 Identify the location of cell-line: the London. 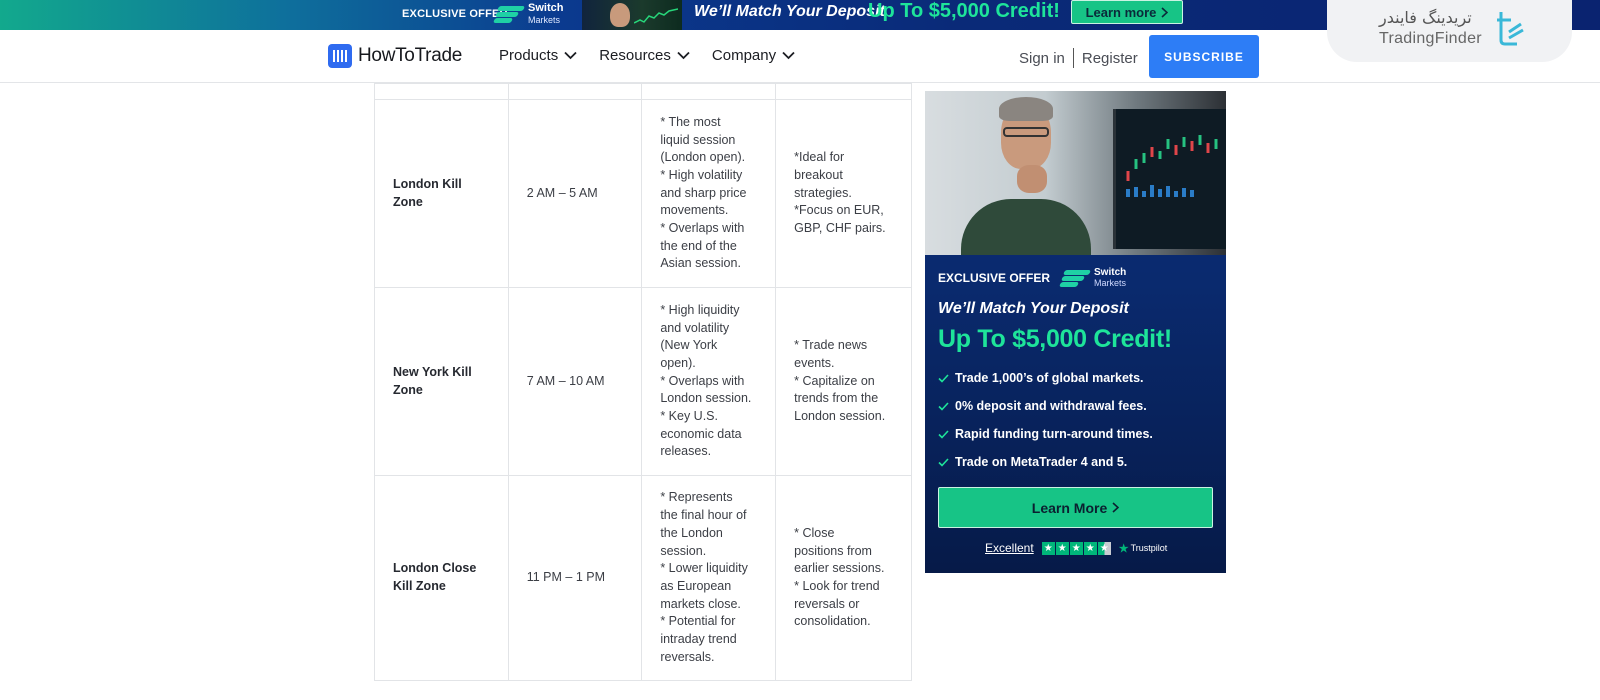
(691, 532).